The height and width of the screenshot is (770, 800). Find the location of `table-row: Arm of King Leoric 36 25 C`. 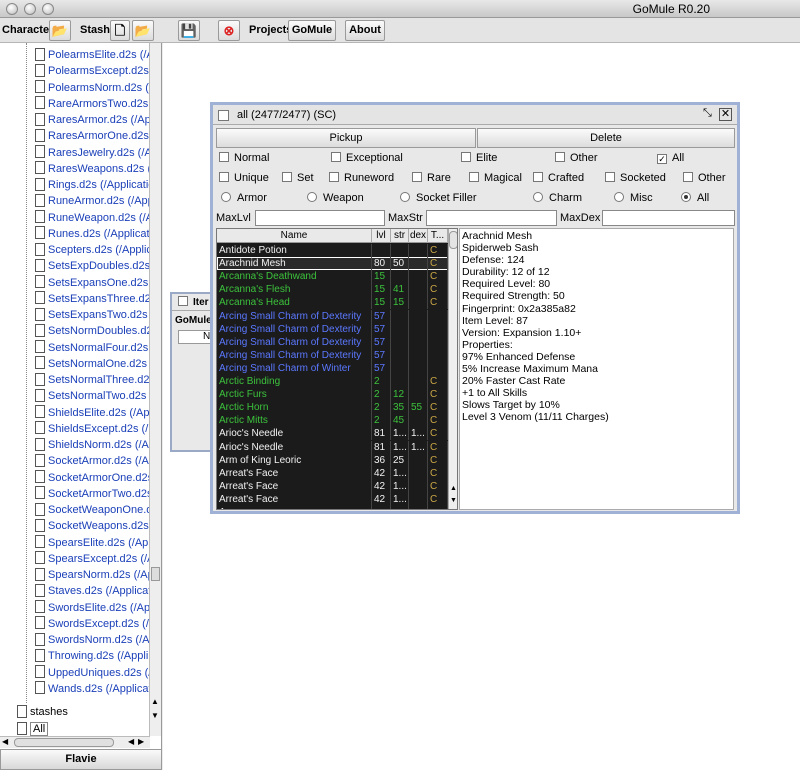

table-row: Arm of King Leoric 36 25 C is located at coordinates (332, 460).